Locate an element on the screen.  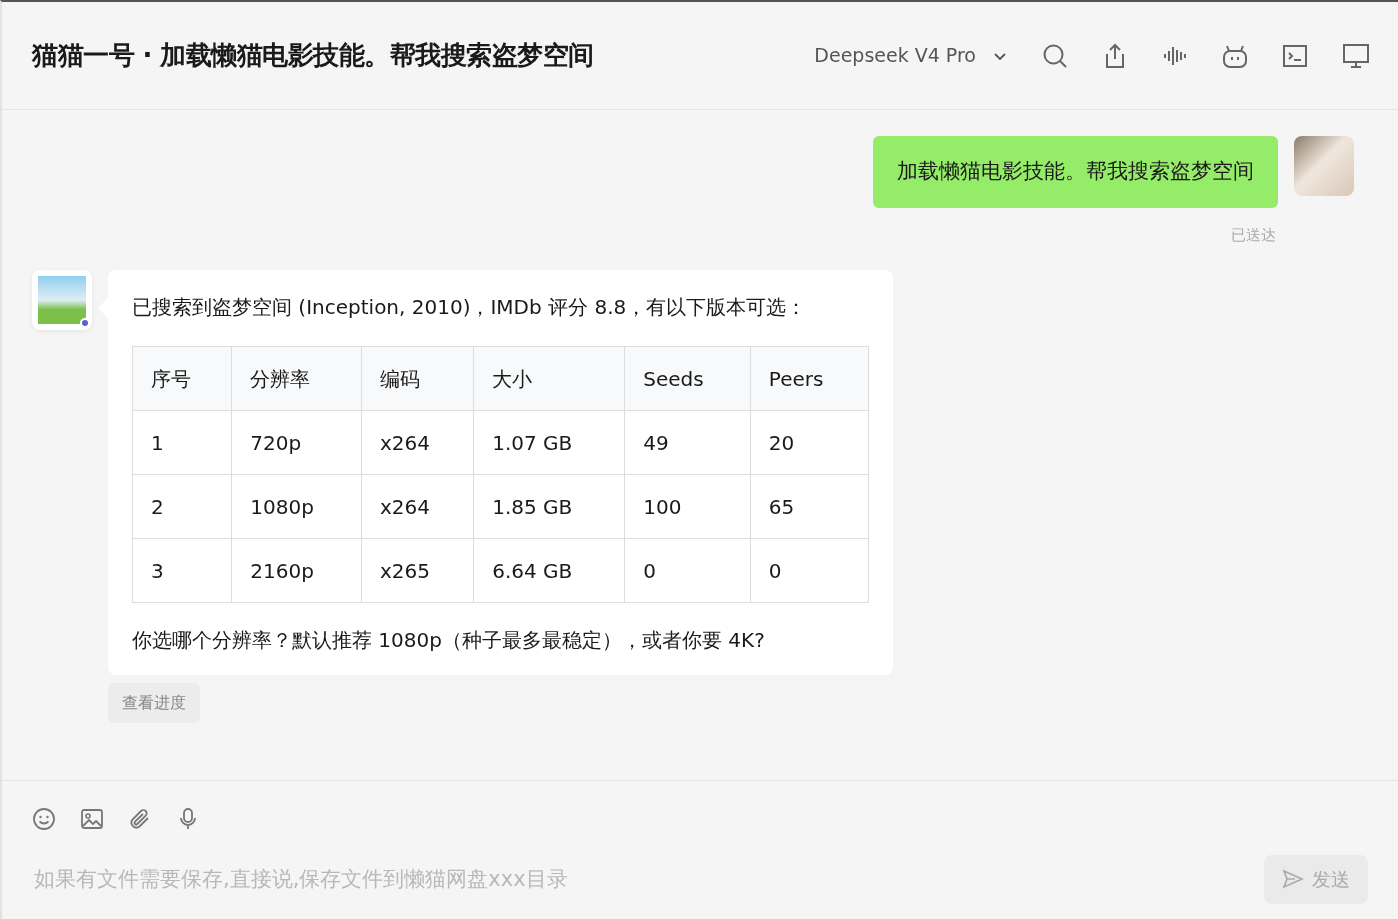
table-cell: 65 is located at coordinates (809, 506).